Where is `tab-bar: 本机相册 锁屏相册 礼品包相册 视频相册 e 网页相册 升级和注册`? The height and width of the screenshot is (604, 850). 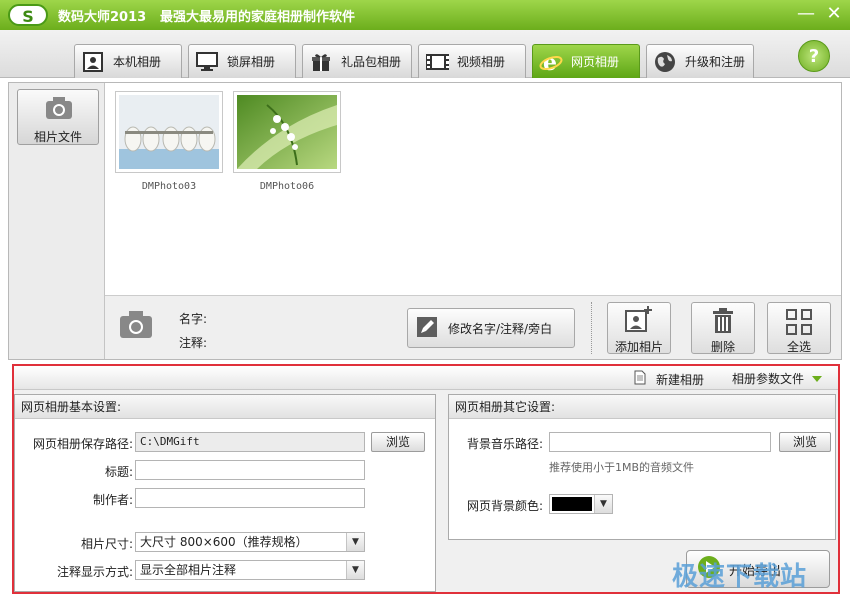 tab-bar: 本机相册 锁屏相册 礼品包相册 视频相册 e 网页相册 升级和注册 is located at coordinates (425, 54).